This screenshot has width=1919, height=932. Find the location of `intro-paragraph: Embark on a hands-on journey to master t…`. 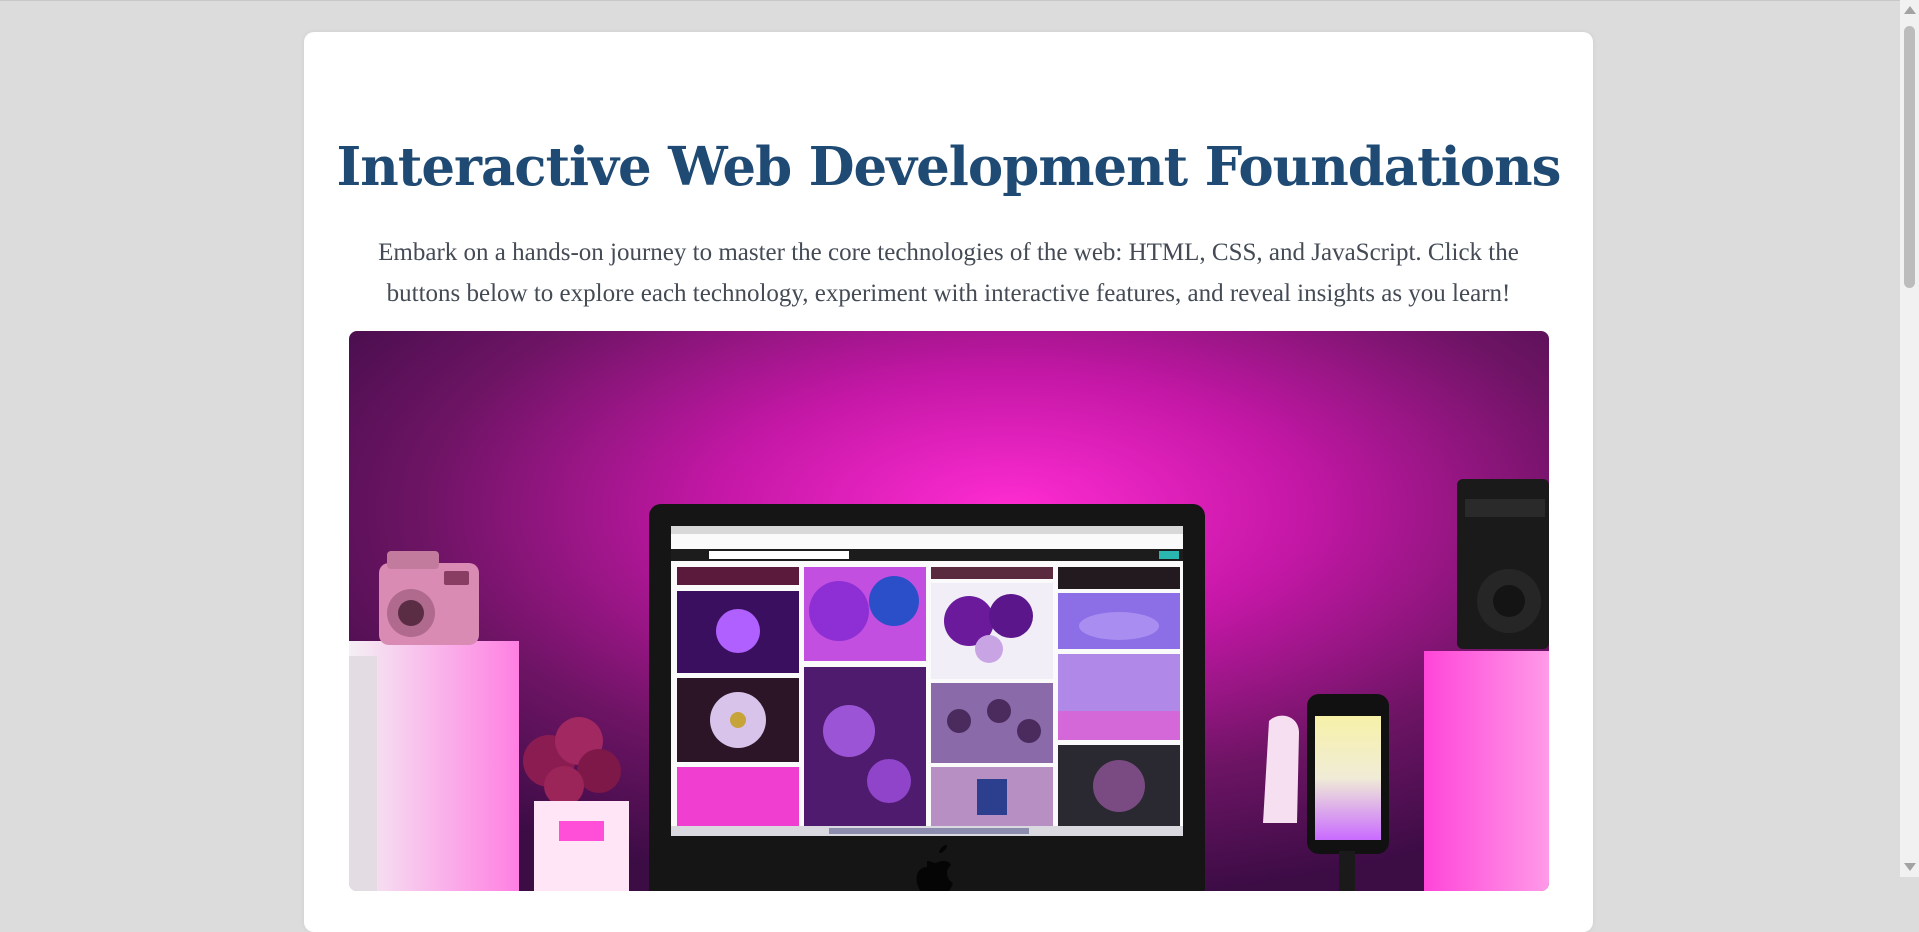

intro-paragraph: Embark on a hands-on journey to master t… is located at coordinates (948, 273).